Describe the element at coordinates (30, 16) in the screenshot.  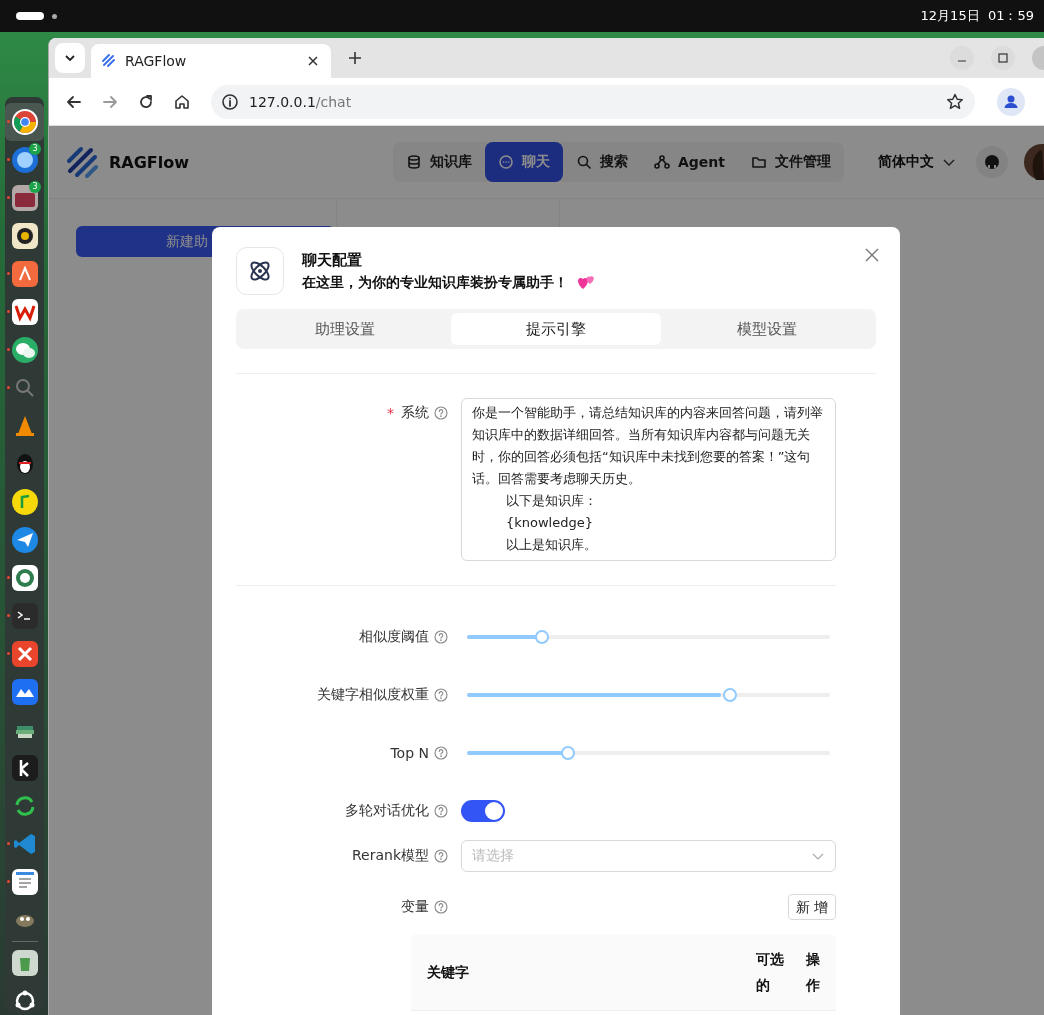
I see `workspace-indicator` at that location.